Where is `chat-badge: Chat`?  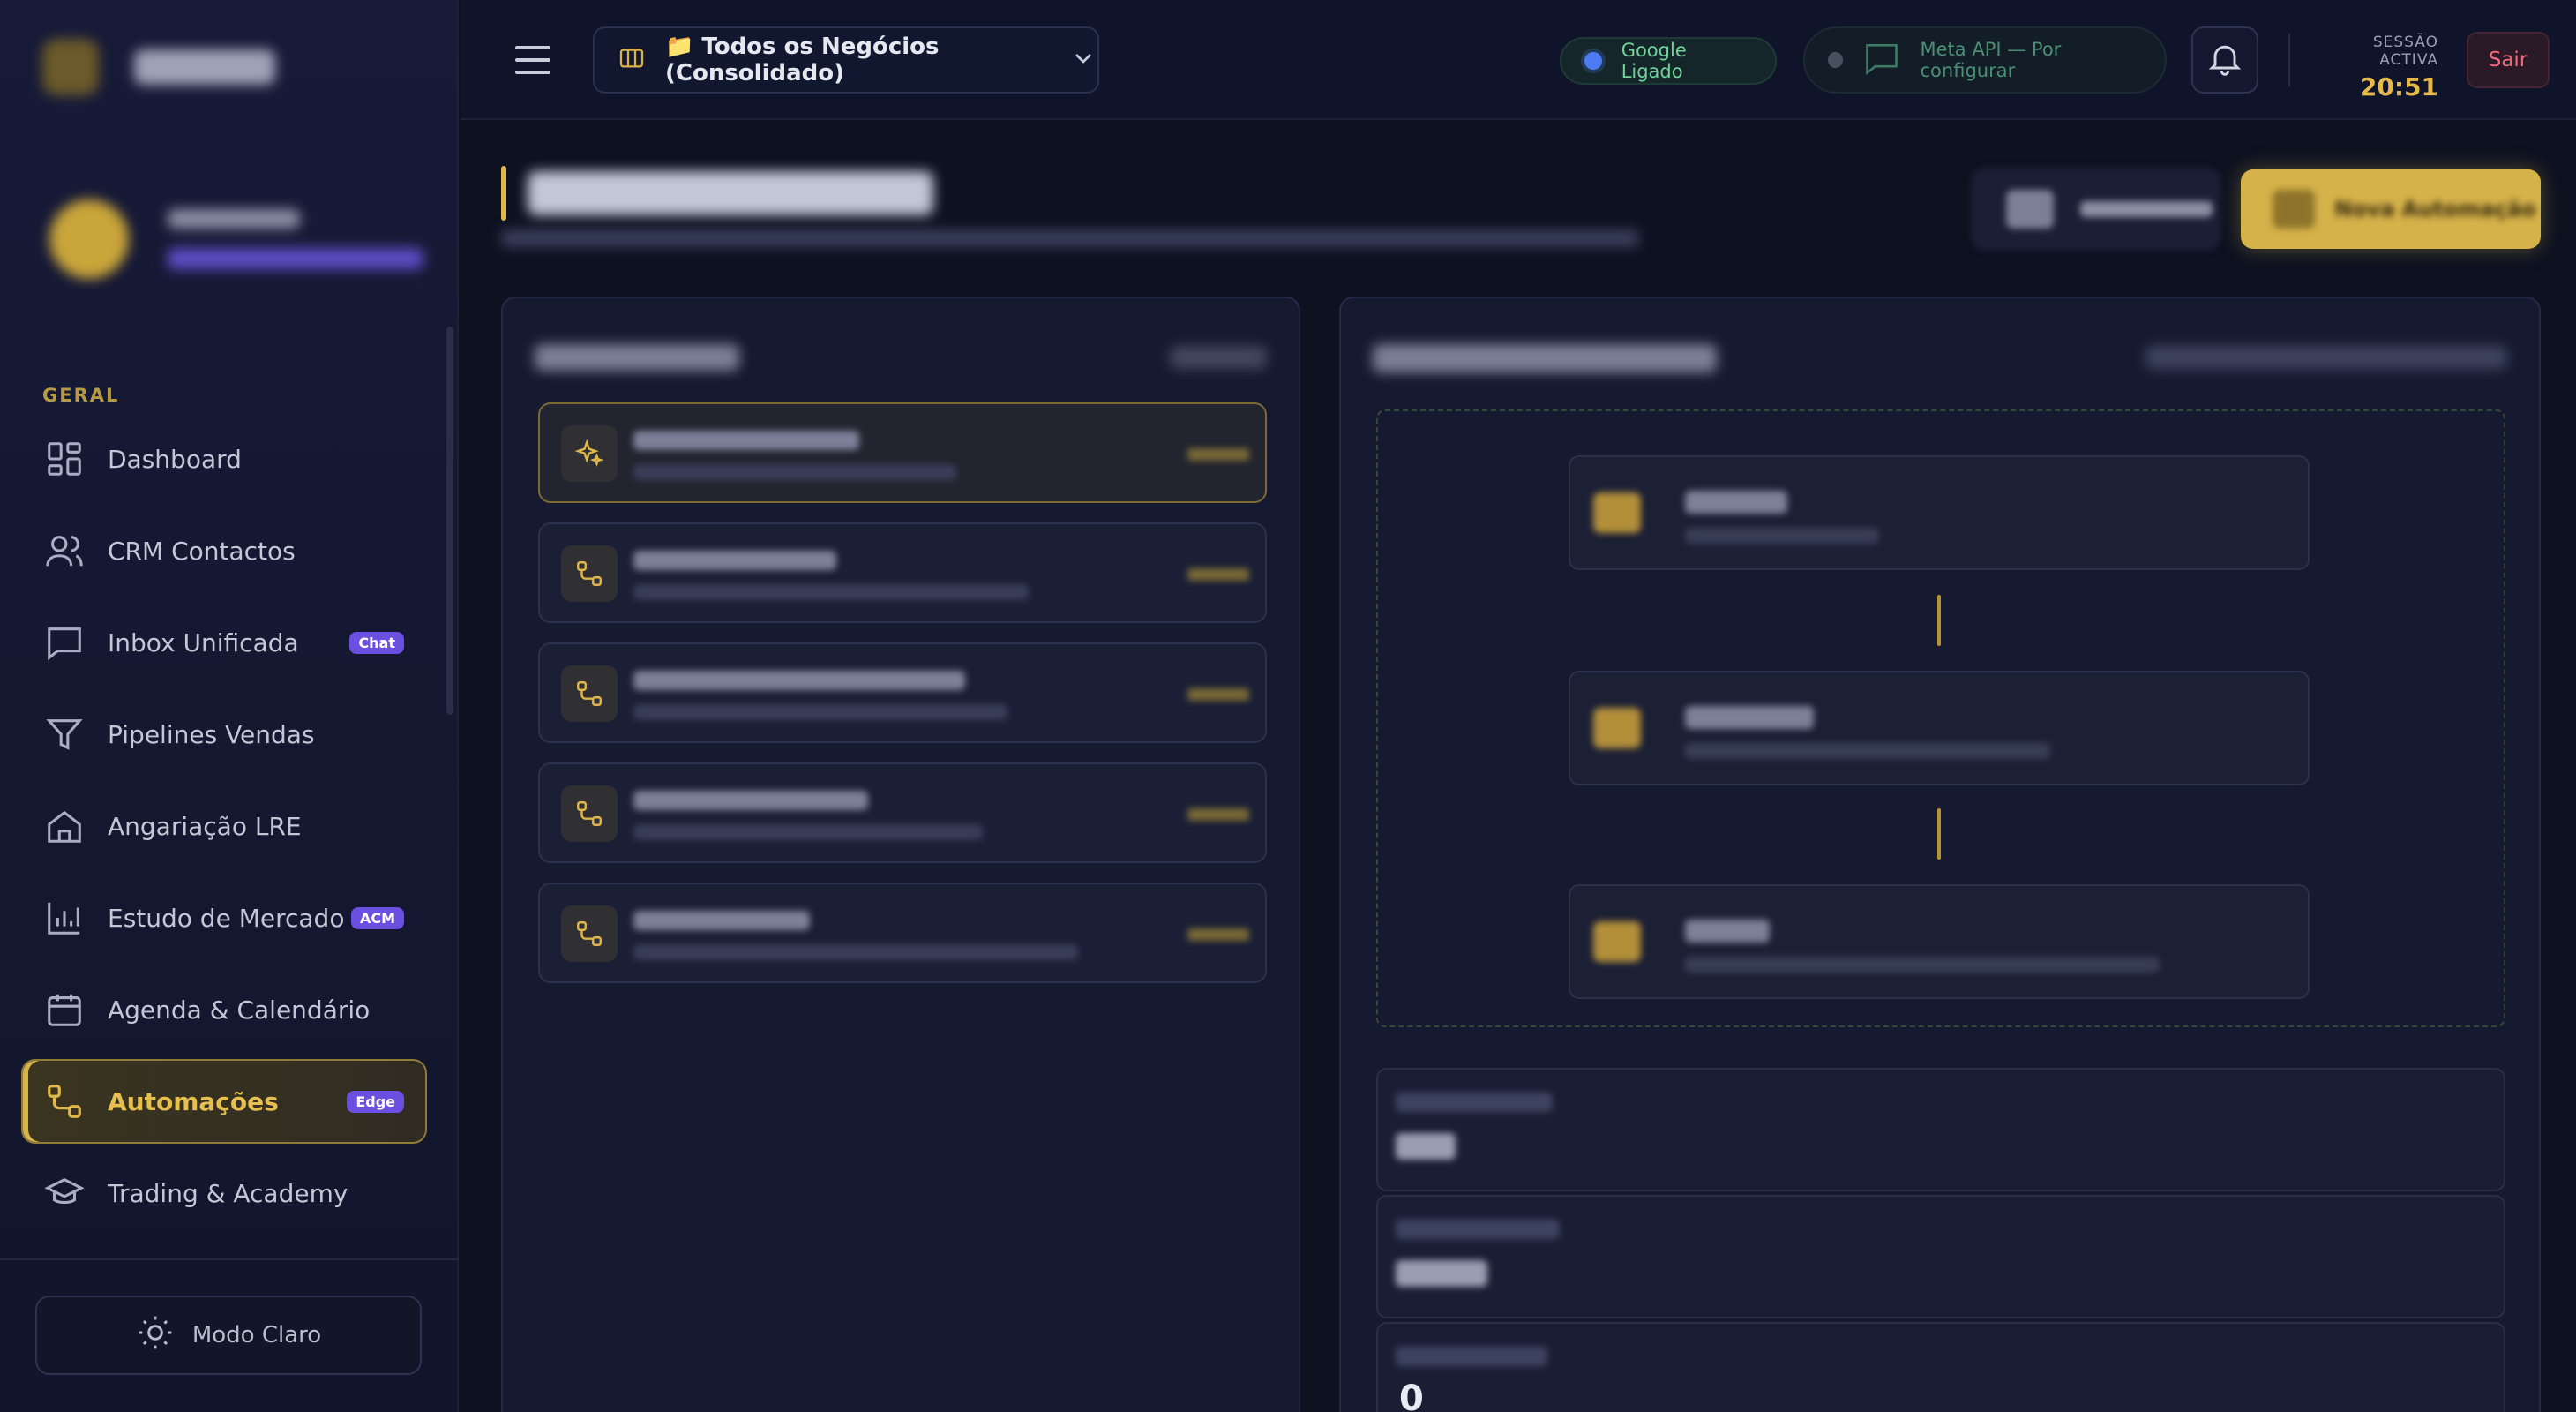 chat-badge: Chat is located at coordinates (377, 643).